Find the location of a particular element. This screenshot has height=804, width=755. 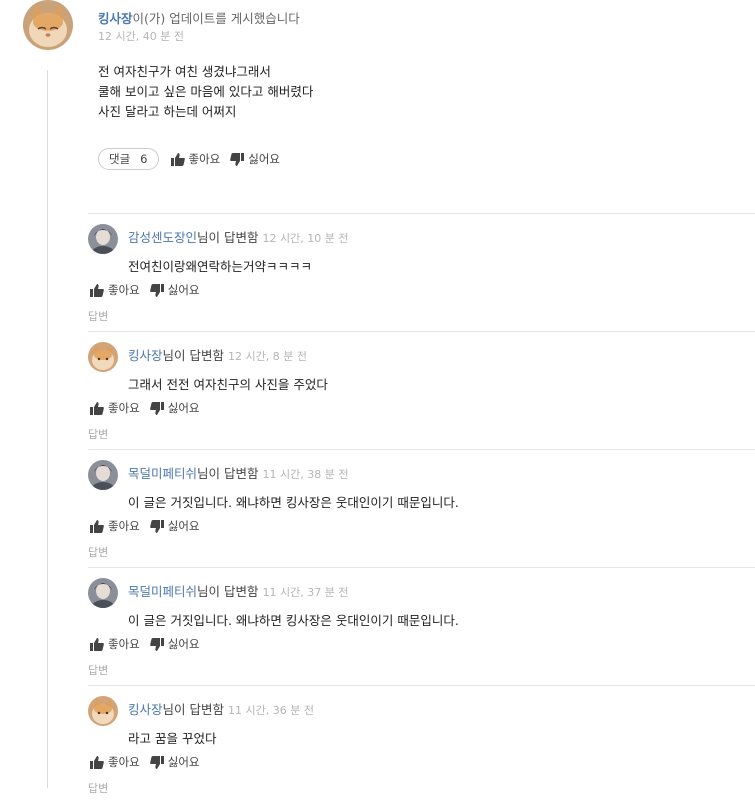

author-avatar is located at coordinates (48, 25).